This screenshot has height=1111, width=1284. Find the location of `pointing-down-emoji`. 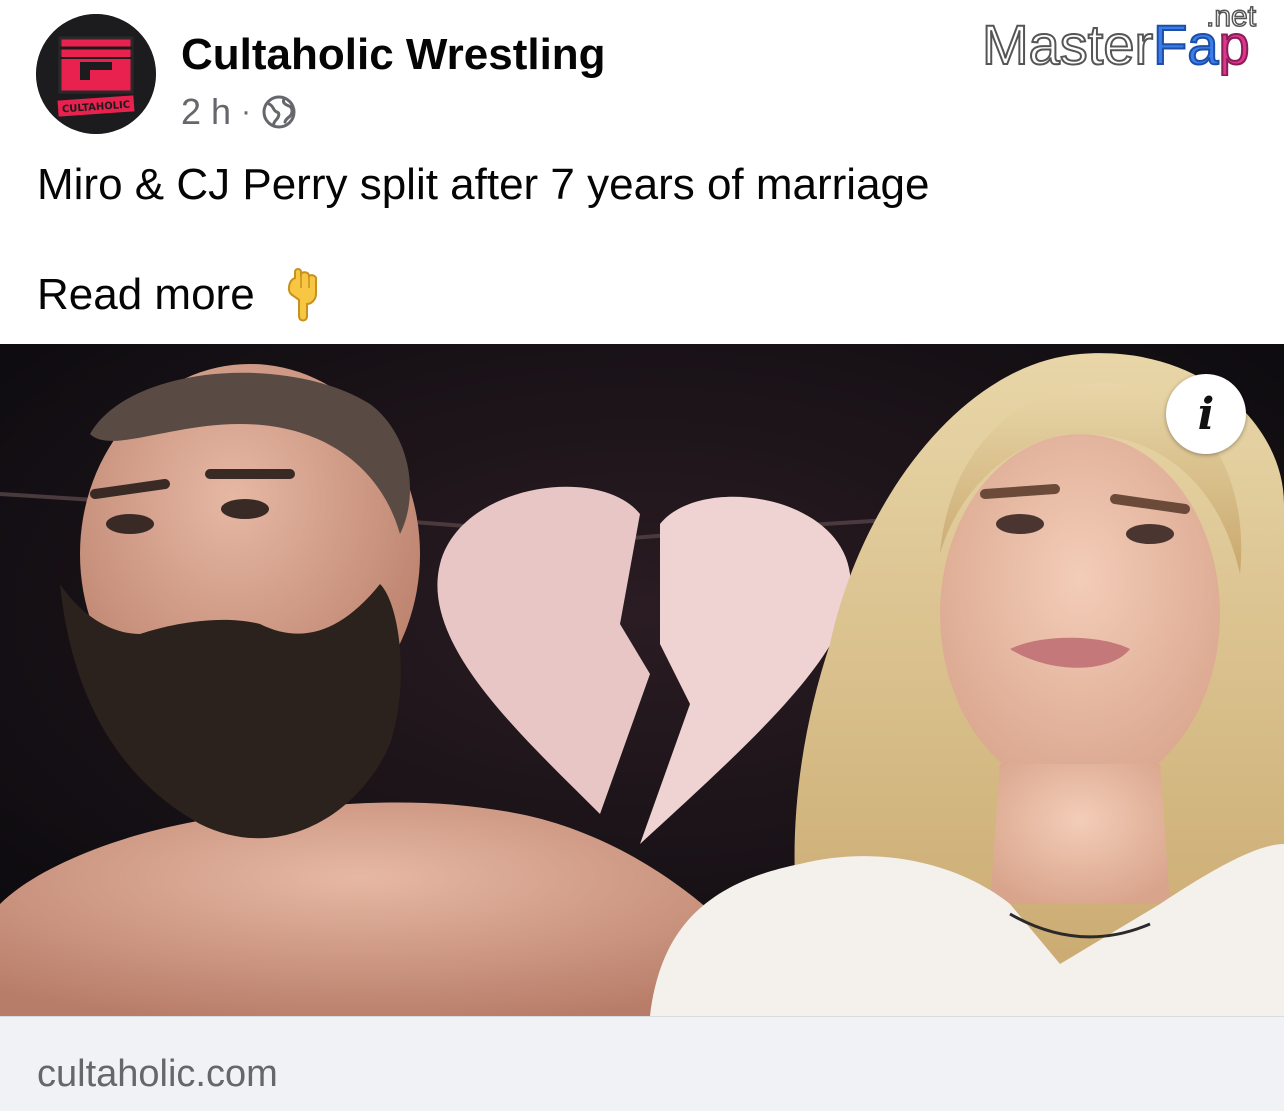

pointing-down-emoji is located at coordinates (302, 295).